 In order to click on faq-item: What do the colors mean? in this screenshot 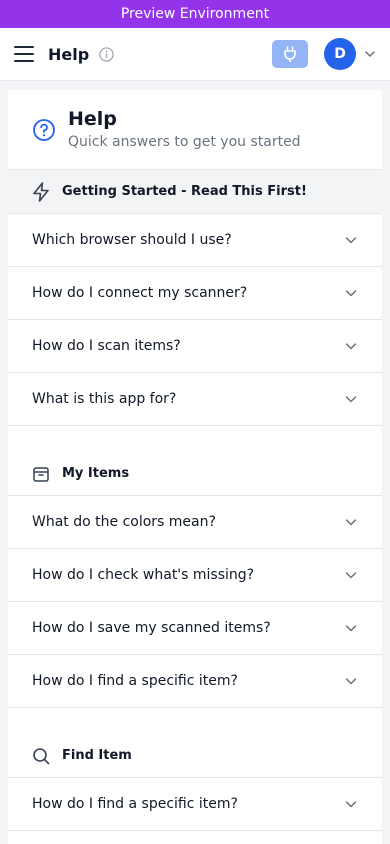, I will do `click(195, 522)`.